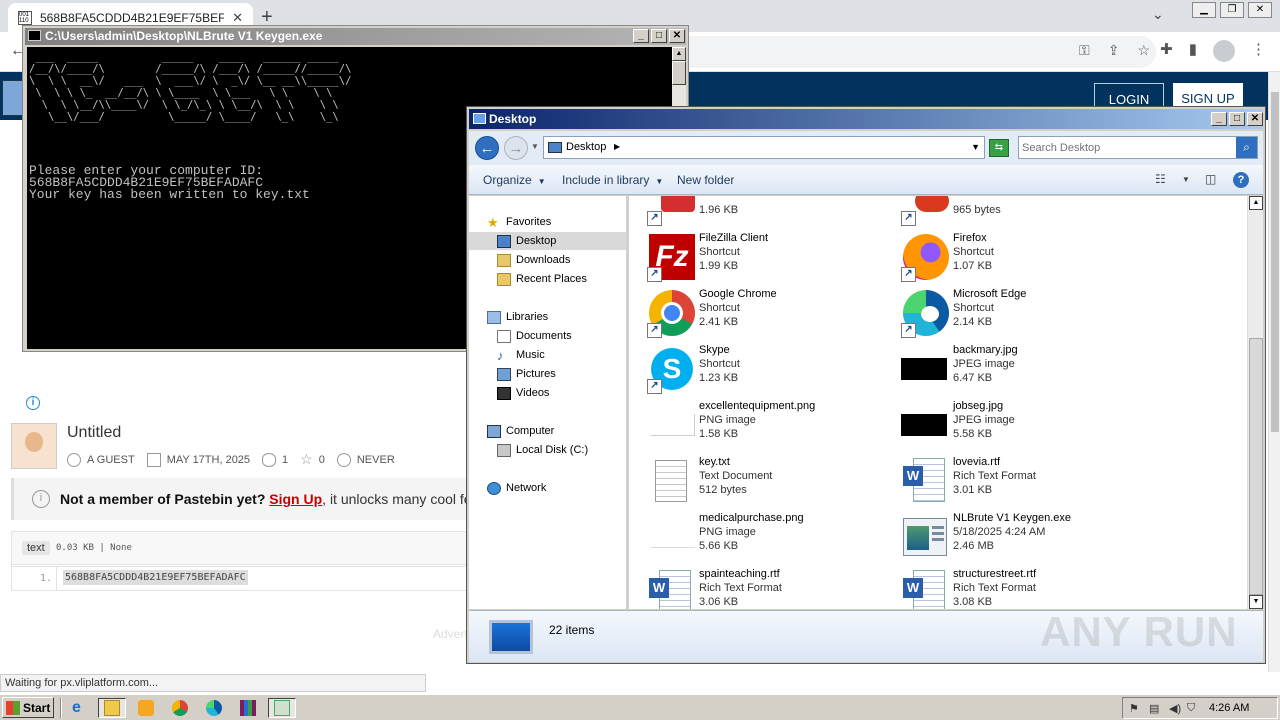 The image size is (1280, 720). Describe the element at coordinates (1028, 427) in the screenshot. I see `file-item: jobseg.jpg JPEG image 5.58 KB` at that location.